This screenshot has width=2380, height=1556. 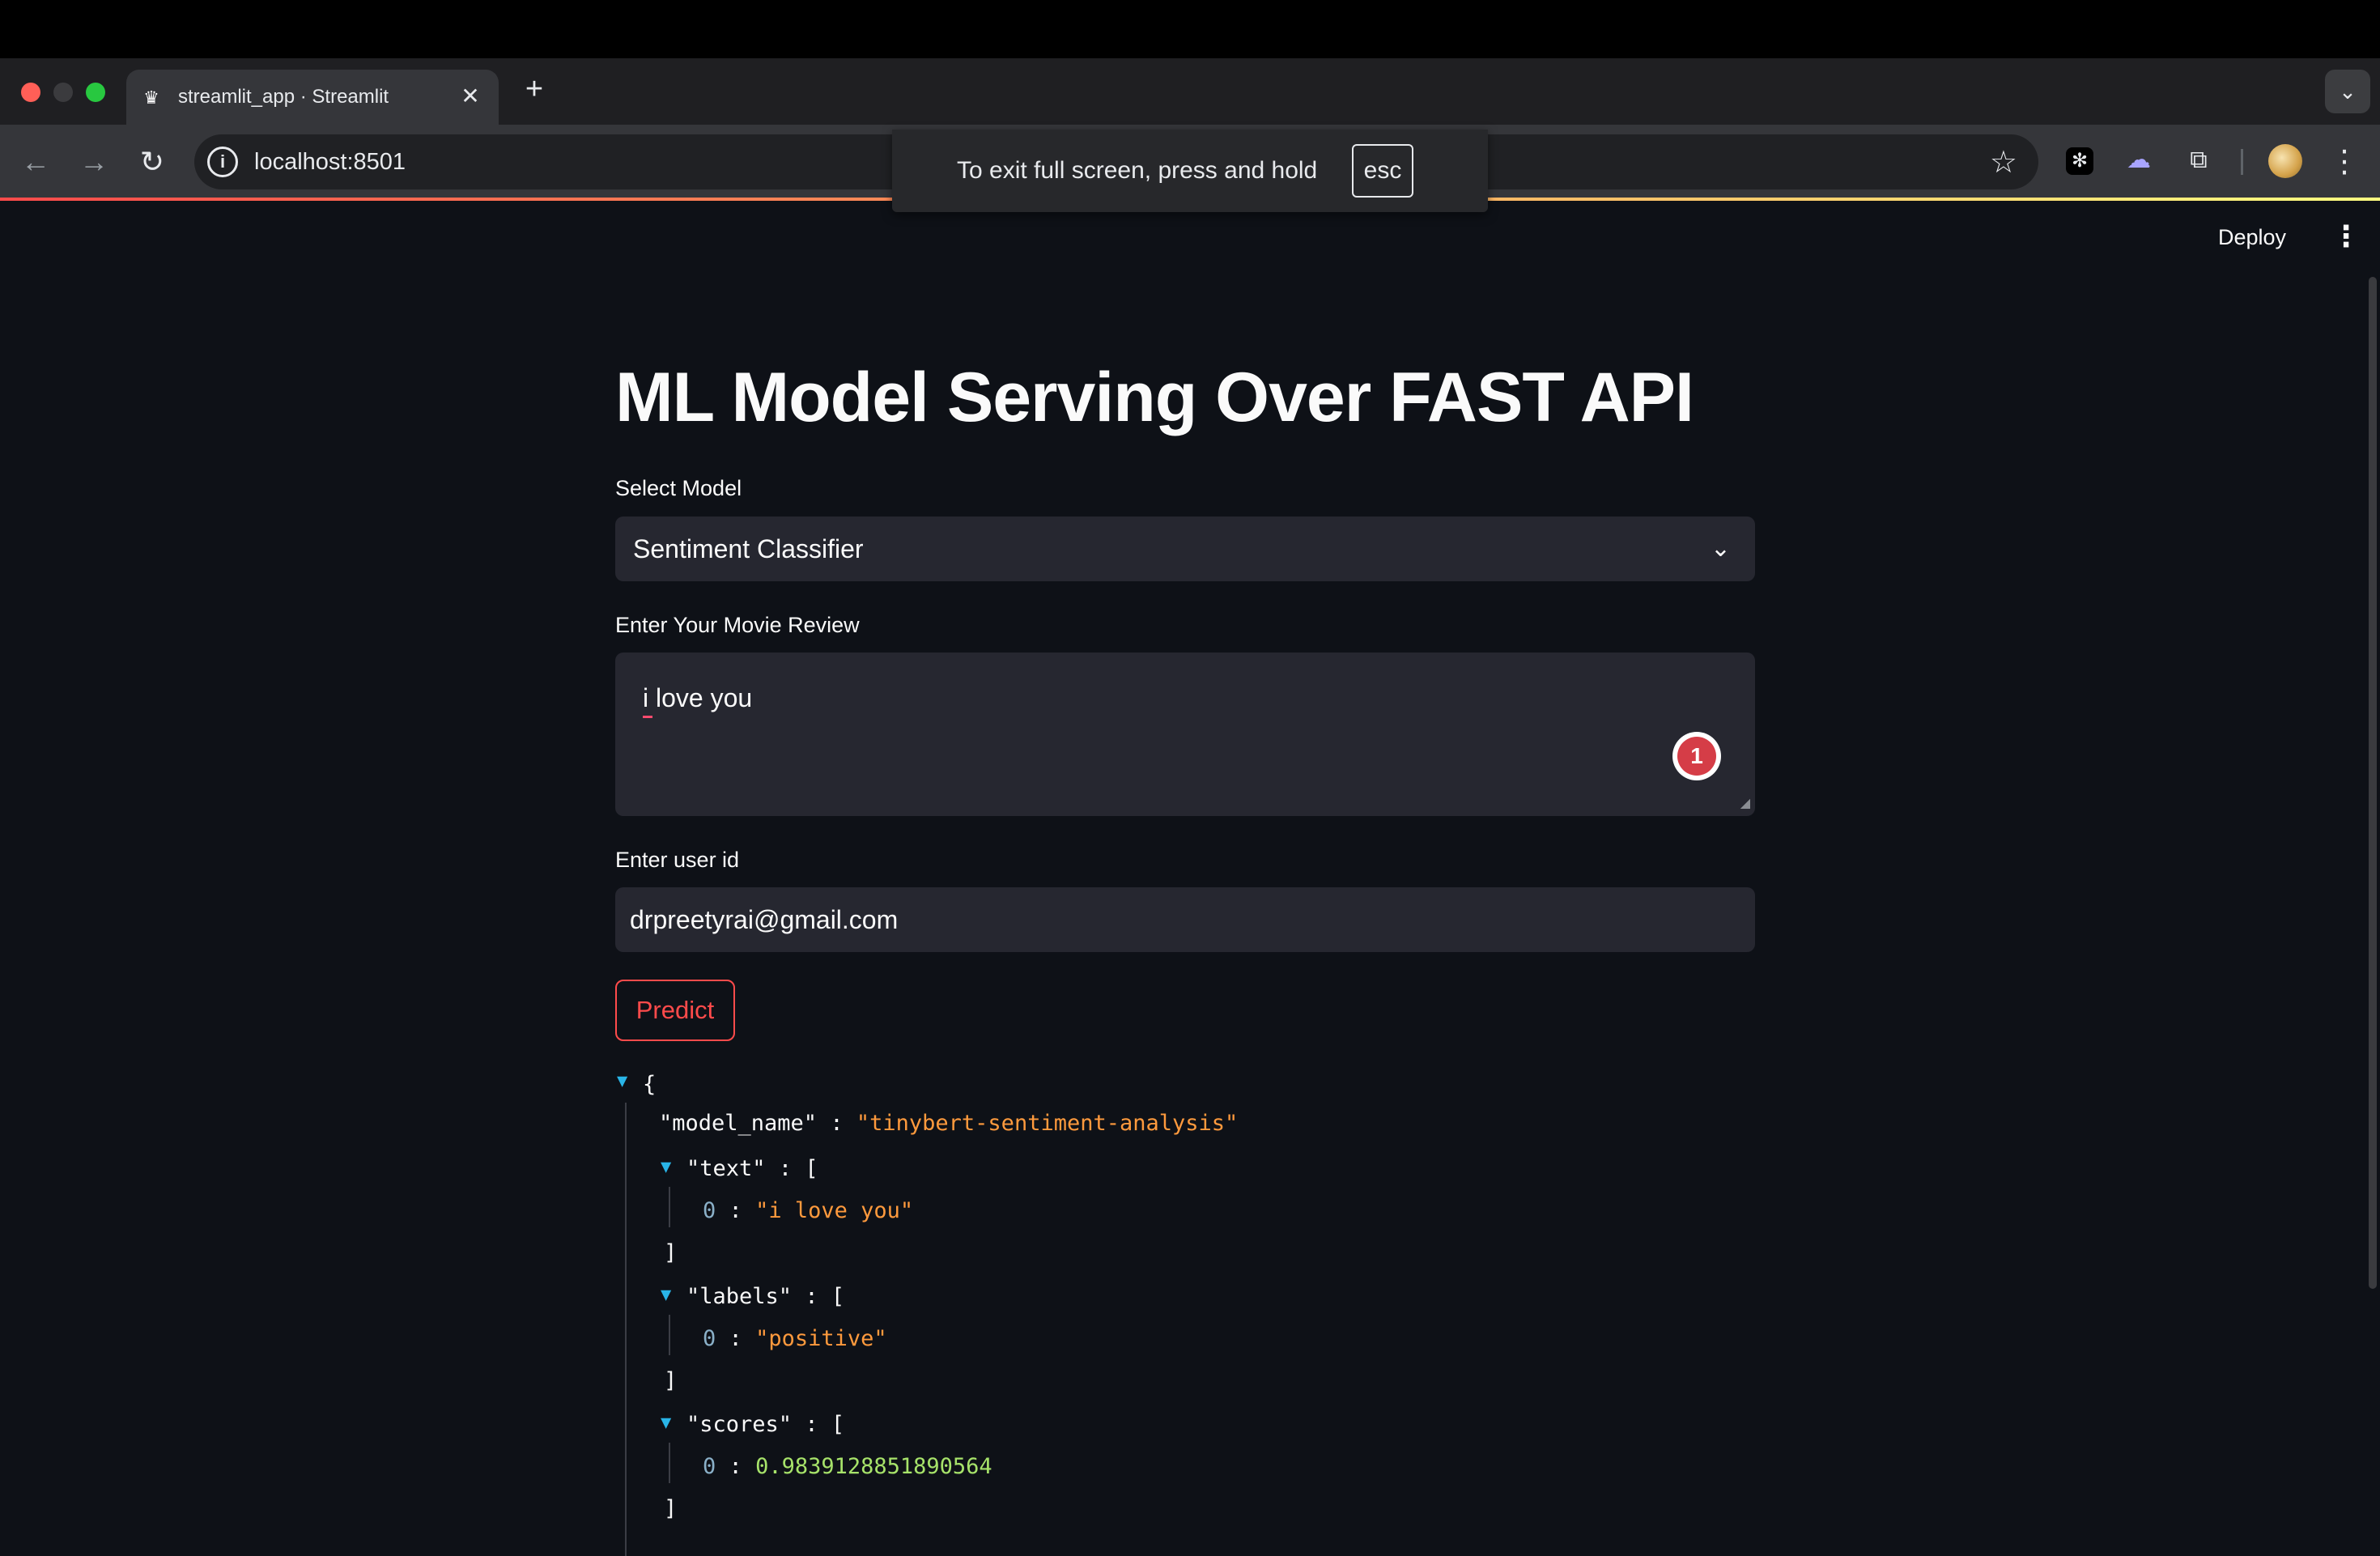 I want to click on bookmark-star-icon: ☆, so click(x=2003, y=162).